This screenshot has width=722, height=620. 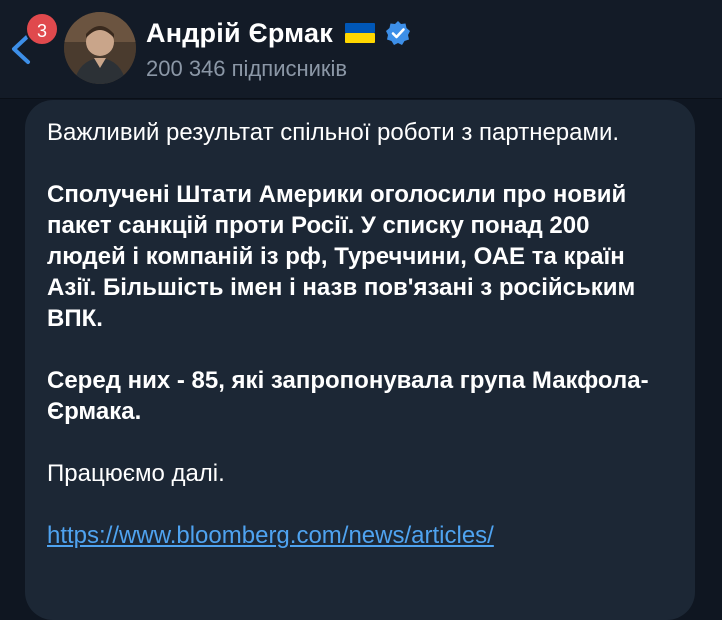 I want to click on unread-count-badge: 3, so click(x=42, y=29).